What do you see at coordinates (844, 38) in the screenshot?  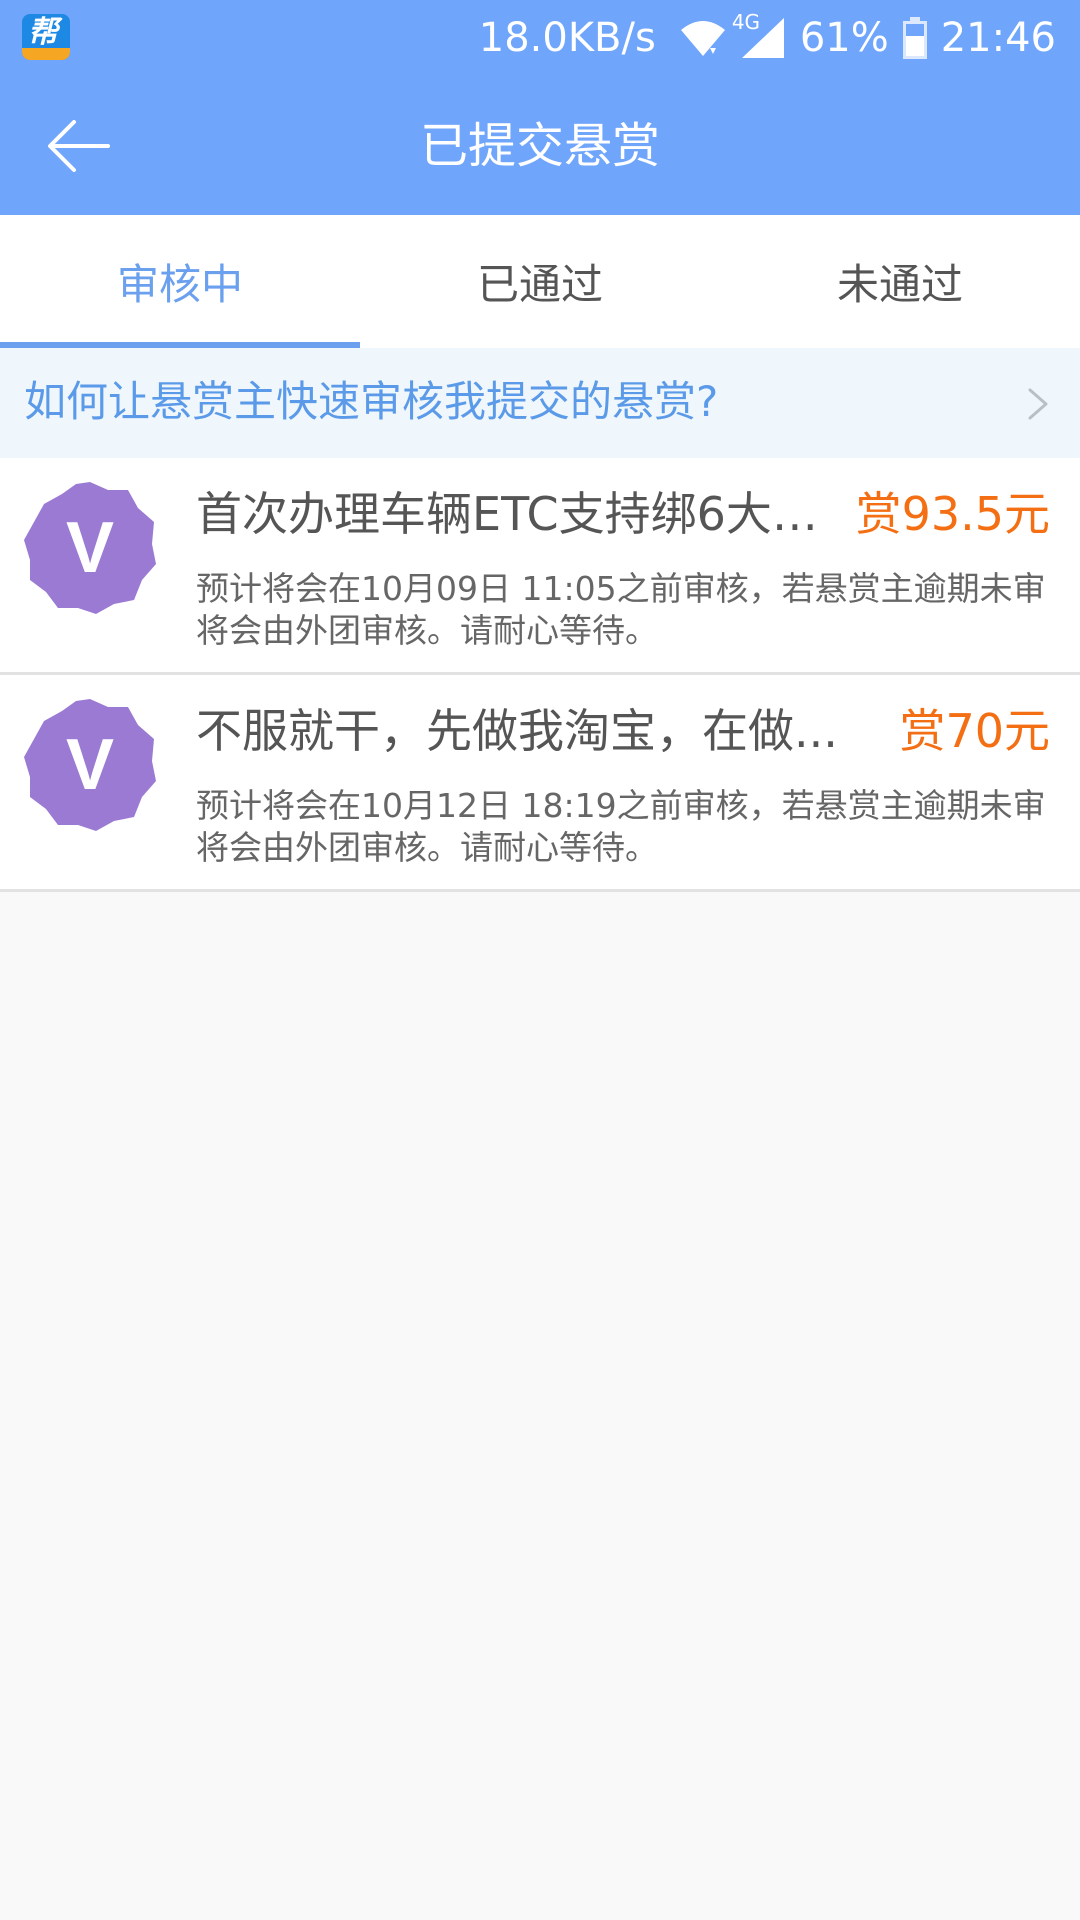 I see `battery-percent: 61%` at bounding box center [844, 38].